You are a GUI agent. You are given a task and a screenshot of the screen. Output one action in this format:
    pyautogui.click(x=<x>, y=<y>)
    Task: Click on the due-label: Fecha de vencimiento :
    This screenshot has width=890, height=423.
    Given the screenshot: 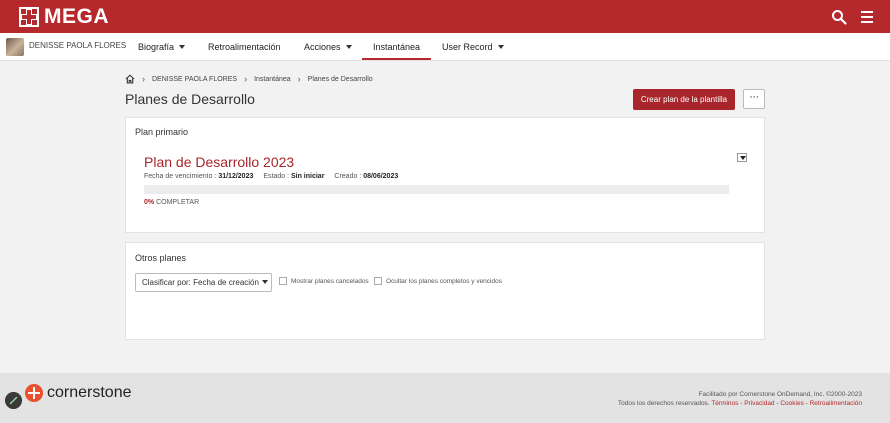 What is the action you would take?
    pyautogui.click(x=180, y=176)
    